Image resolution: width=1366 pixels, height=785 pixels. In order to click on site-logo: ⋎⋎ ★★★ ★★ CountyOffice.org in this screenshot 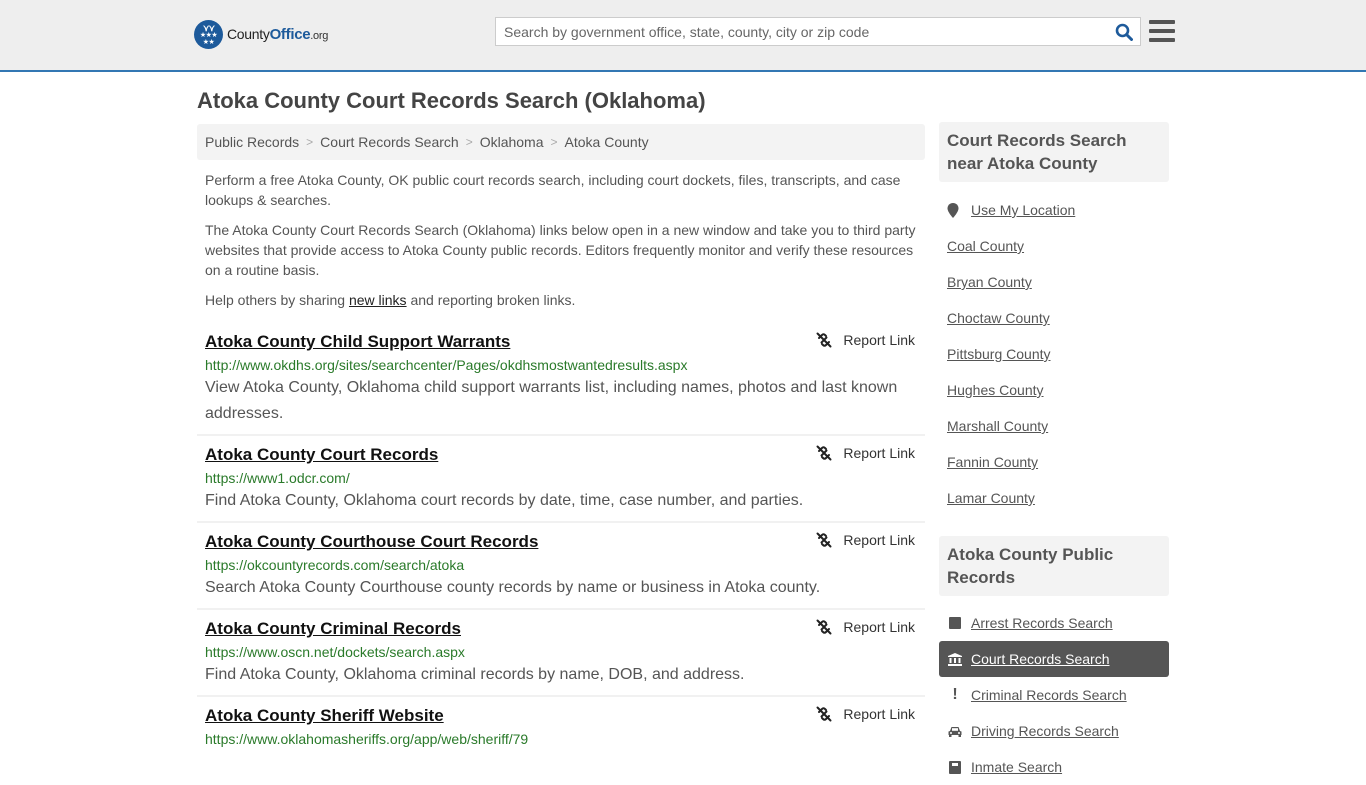, I will do `click(261, 34)`.